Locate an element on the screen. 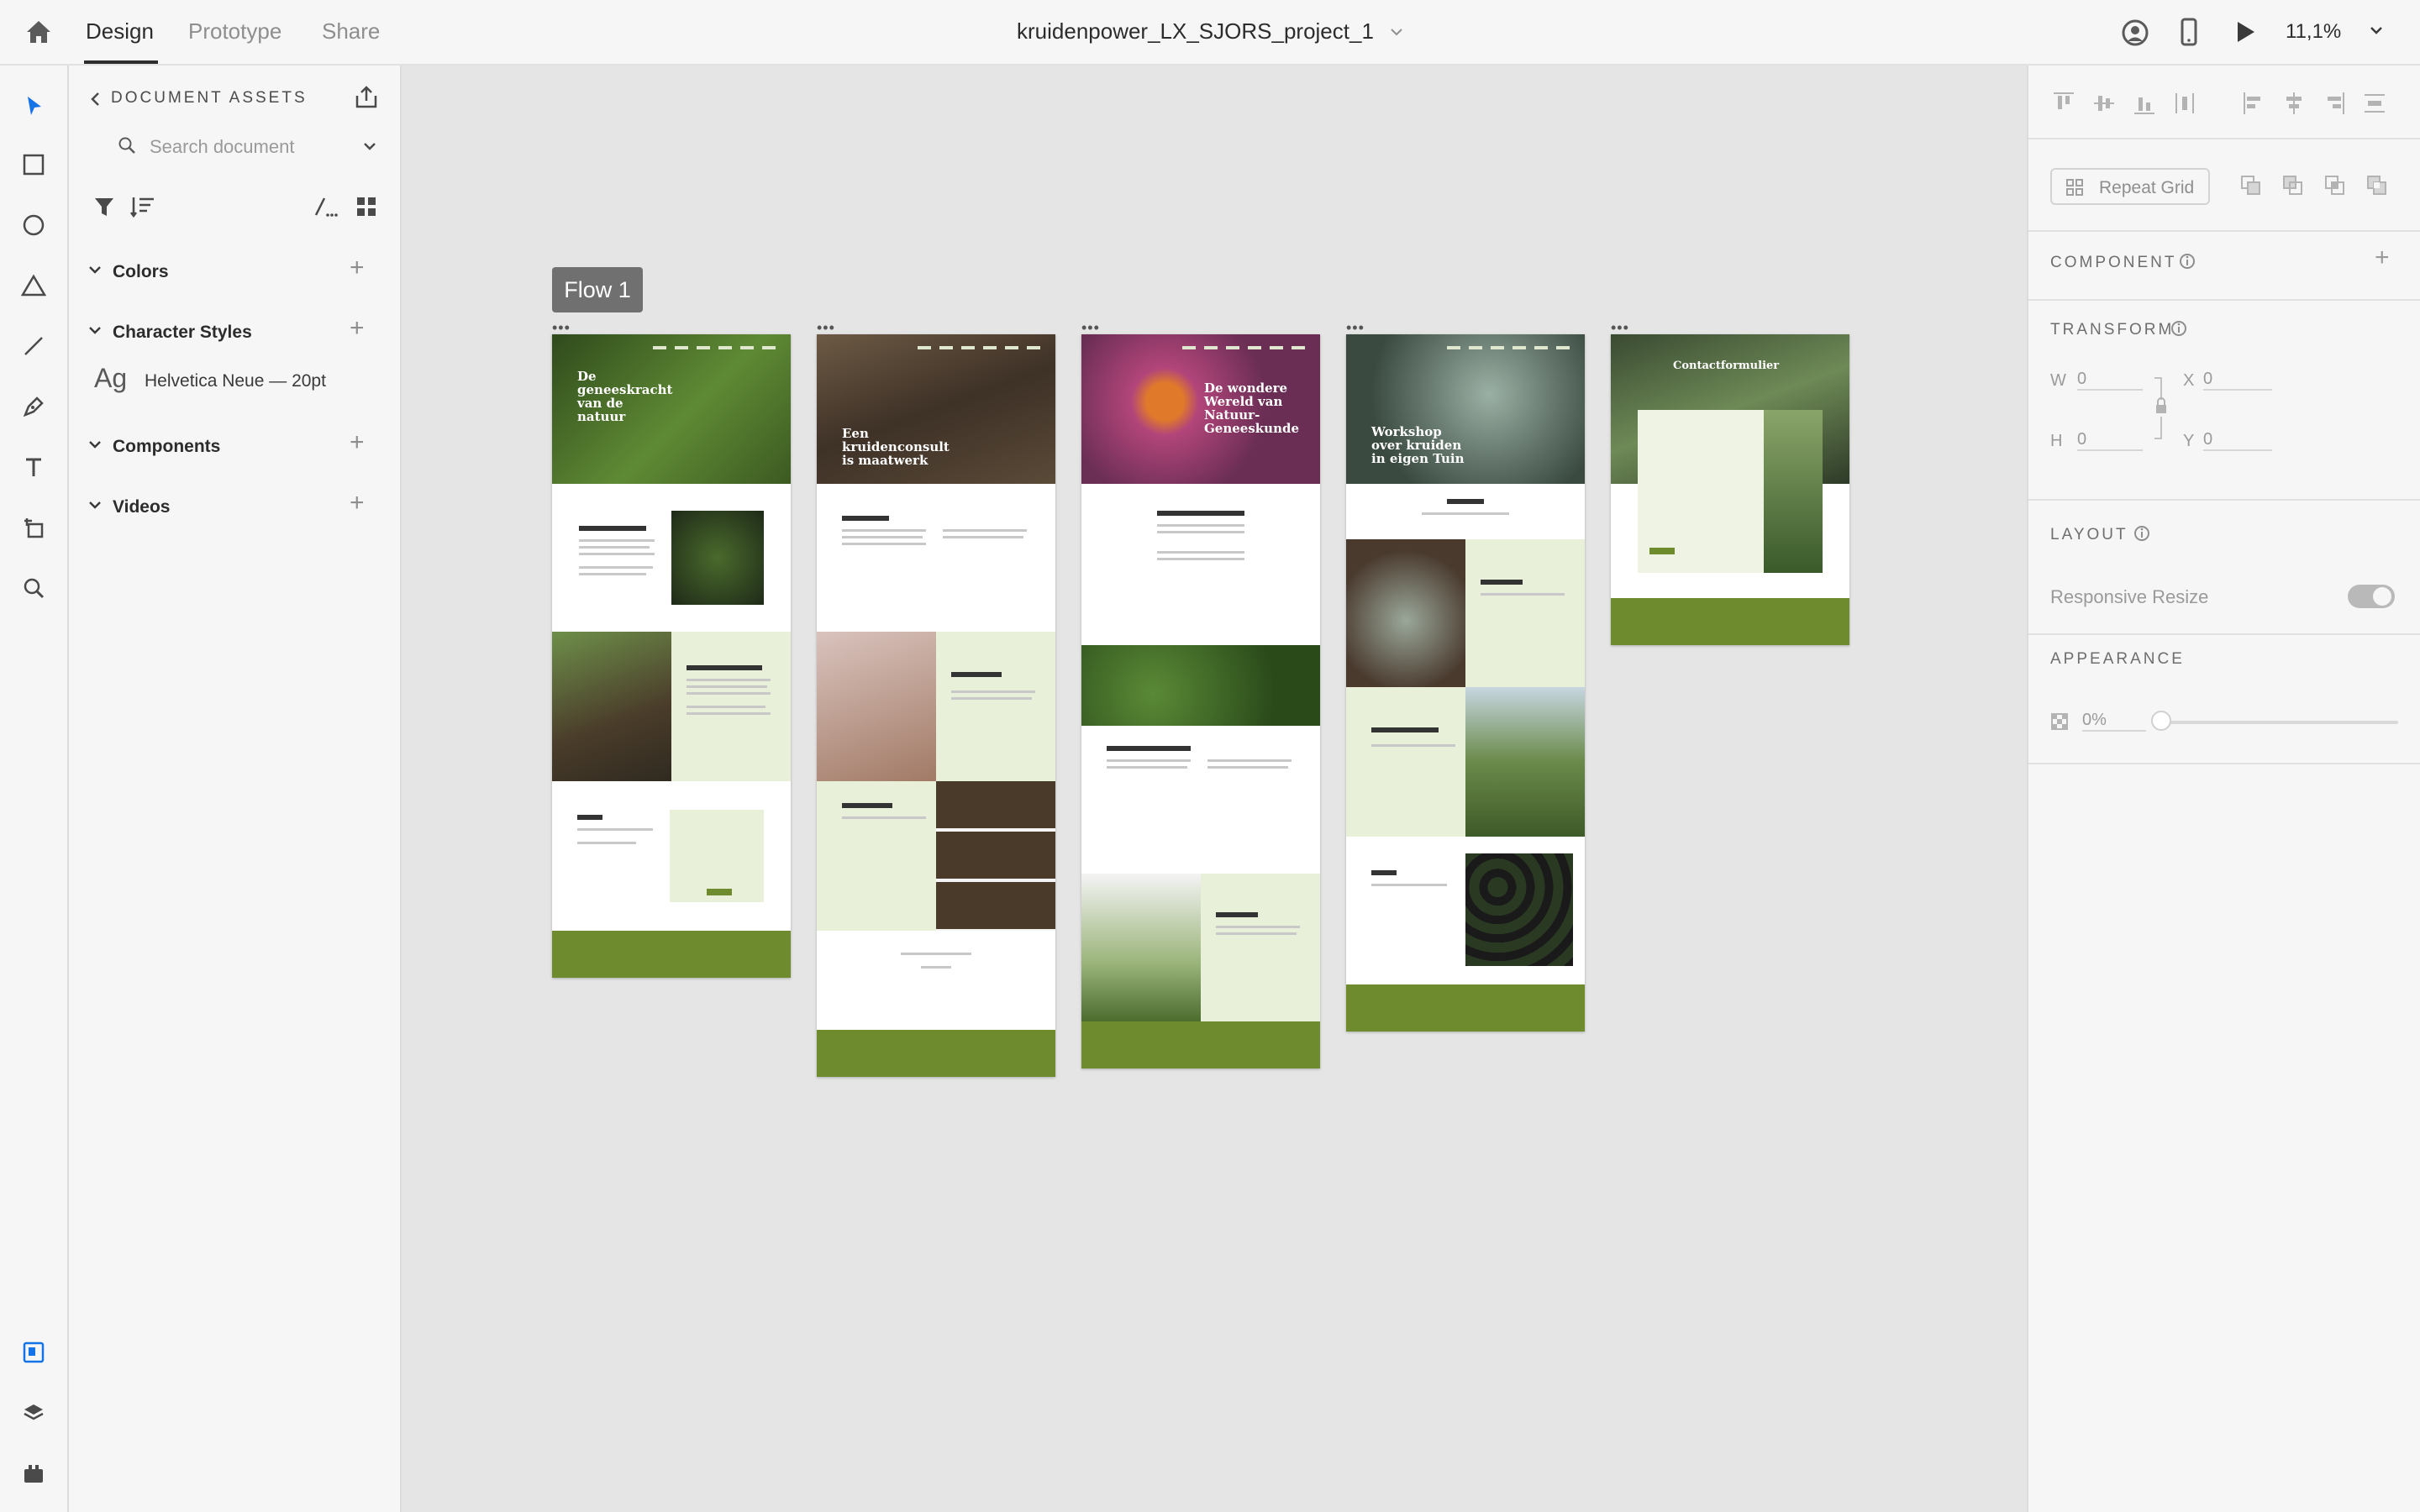 This screenshot has height=1512, width=2420. section-colors: Colors is located at coordinates (141, 272).